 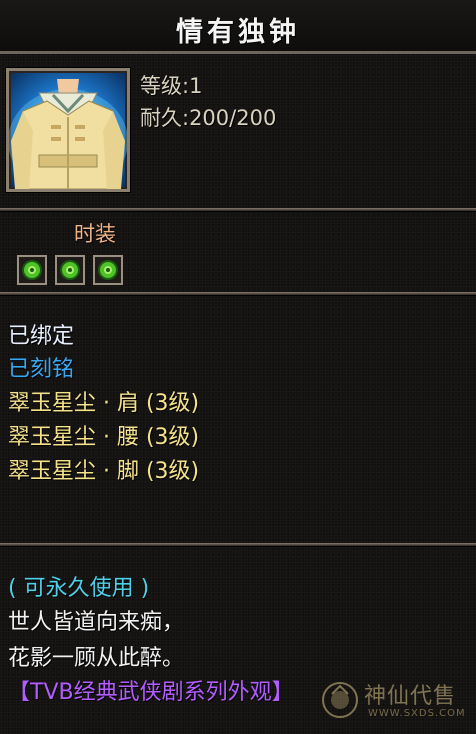 What do you see at coordinates (41, 336) in the screenshot?
I see `bound-status-text: 已绑定` at bounding box center [41, 336].